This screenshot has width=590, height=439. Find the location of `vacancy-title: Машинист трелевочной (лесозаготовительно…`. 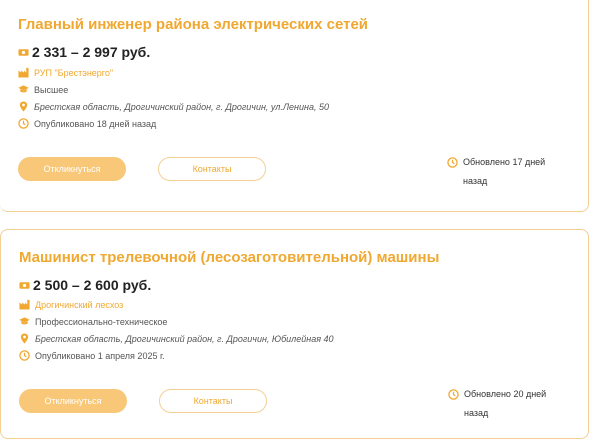

vacancy-title: Машинист трелевочной (лесозаготовительно… is located at coordinates (229, 257).